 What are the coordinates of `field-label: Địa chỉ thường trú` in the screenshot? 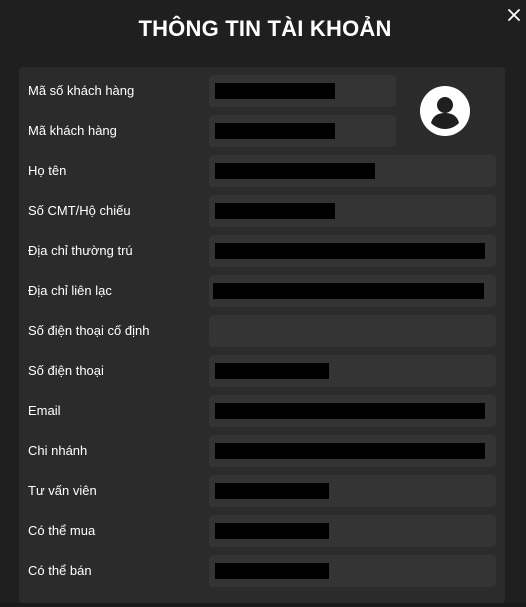 It's located at (80, 250).